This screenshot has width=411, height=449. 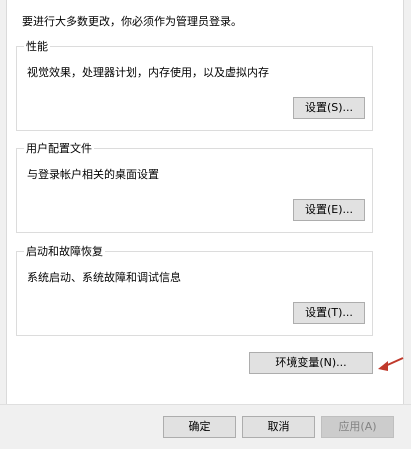 What do you see at coordinates (383, 366) in the screenshot?
I see `annotation-arrow-head` at bounding box center [383, 366].